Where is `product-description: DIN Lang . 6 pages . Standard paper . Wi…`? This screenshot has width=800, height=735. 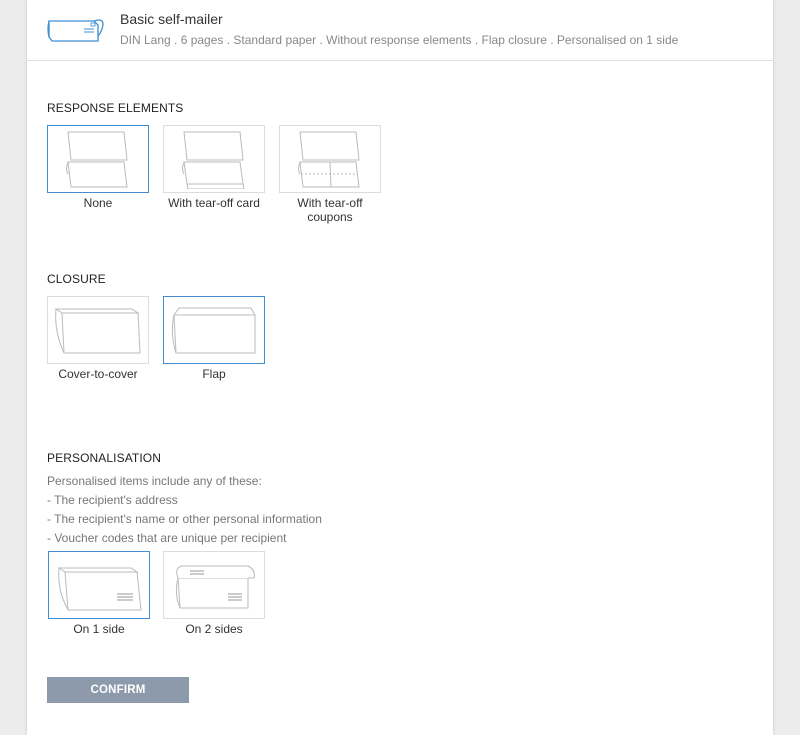 product-description: DIN Lang . 6 pages . Standard paper . Wi… is located at coordinates (399, 40).